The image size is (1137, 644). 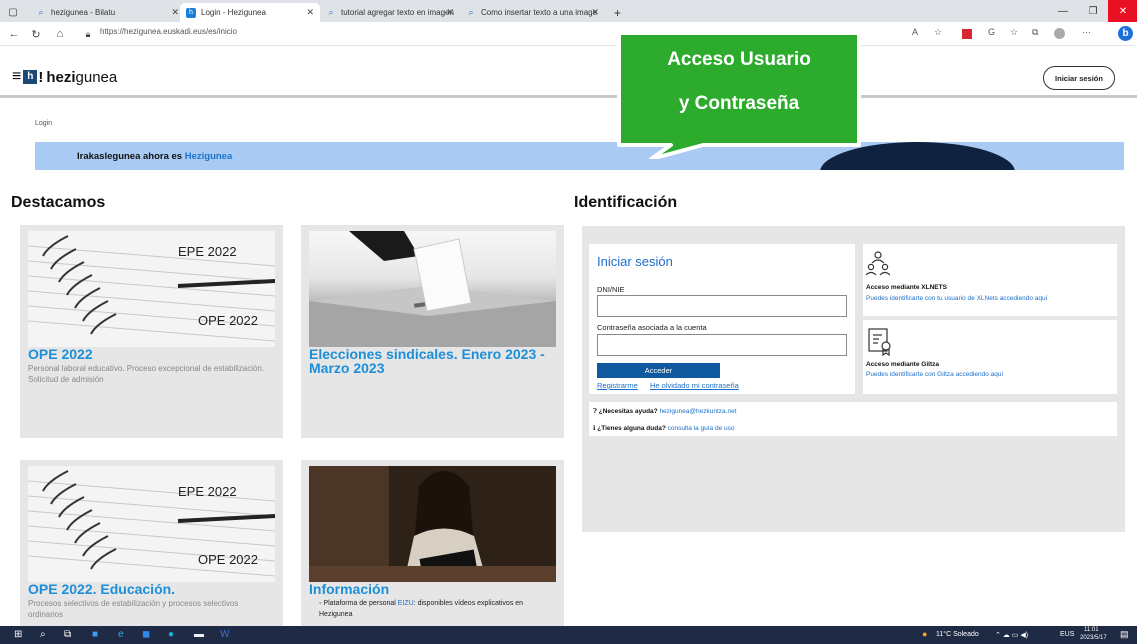 I want to click on store-icon: ■, so click(x=95, y=634).